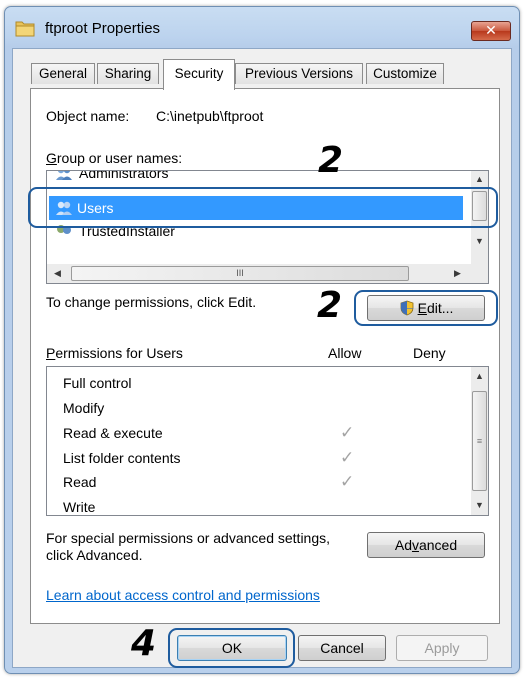  I want to click on tab-general: General, so click(63, 73).